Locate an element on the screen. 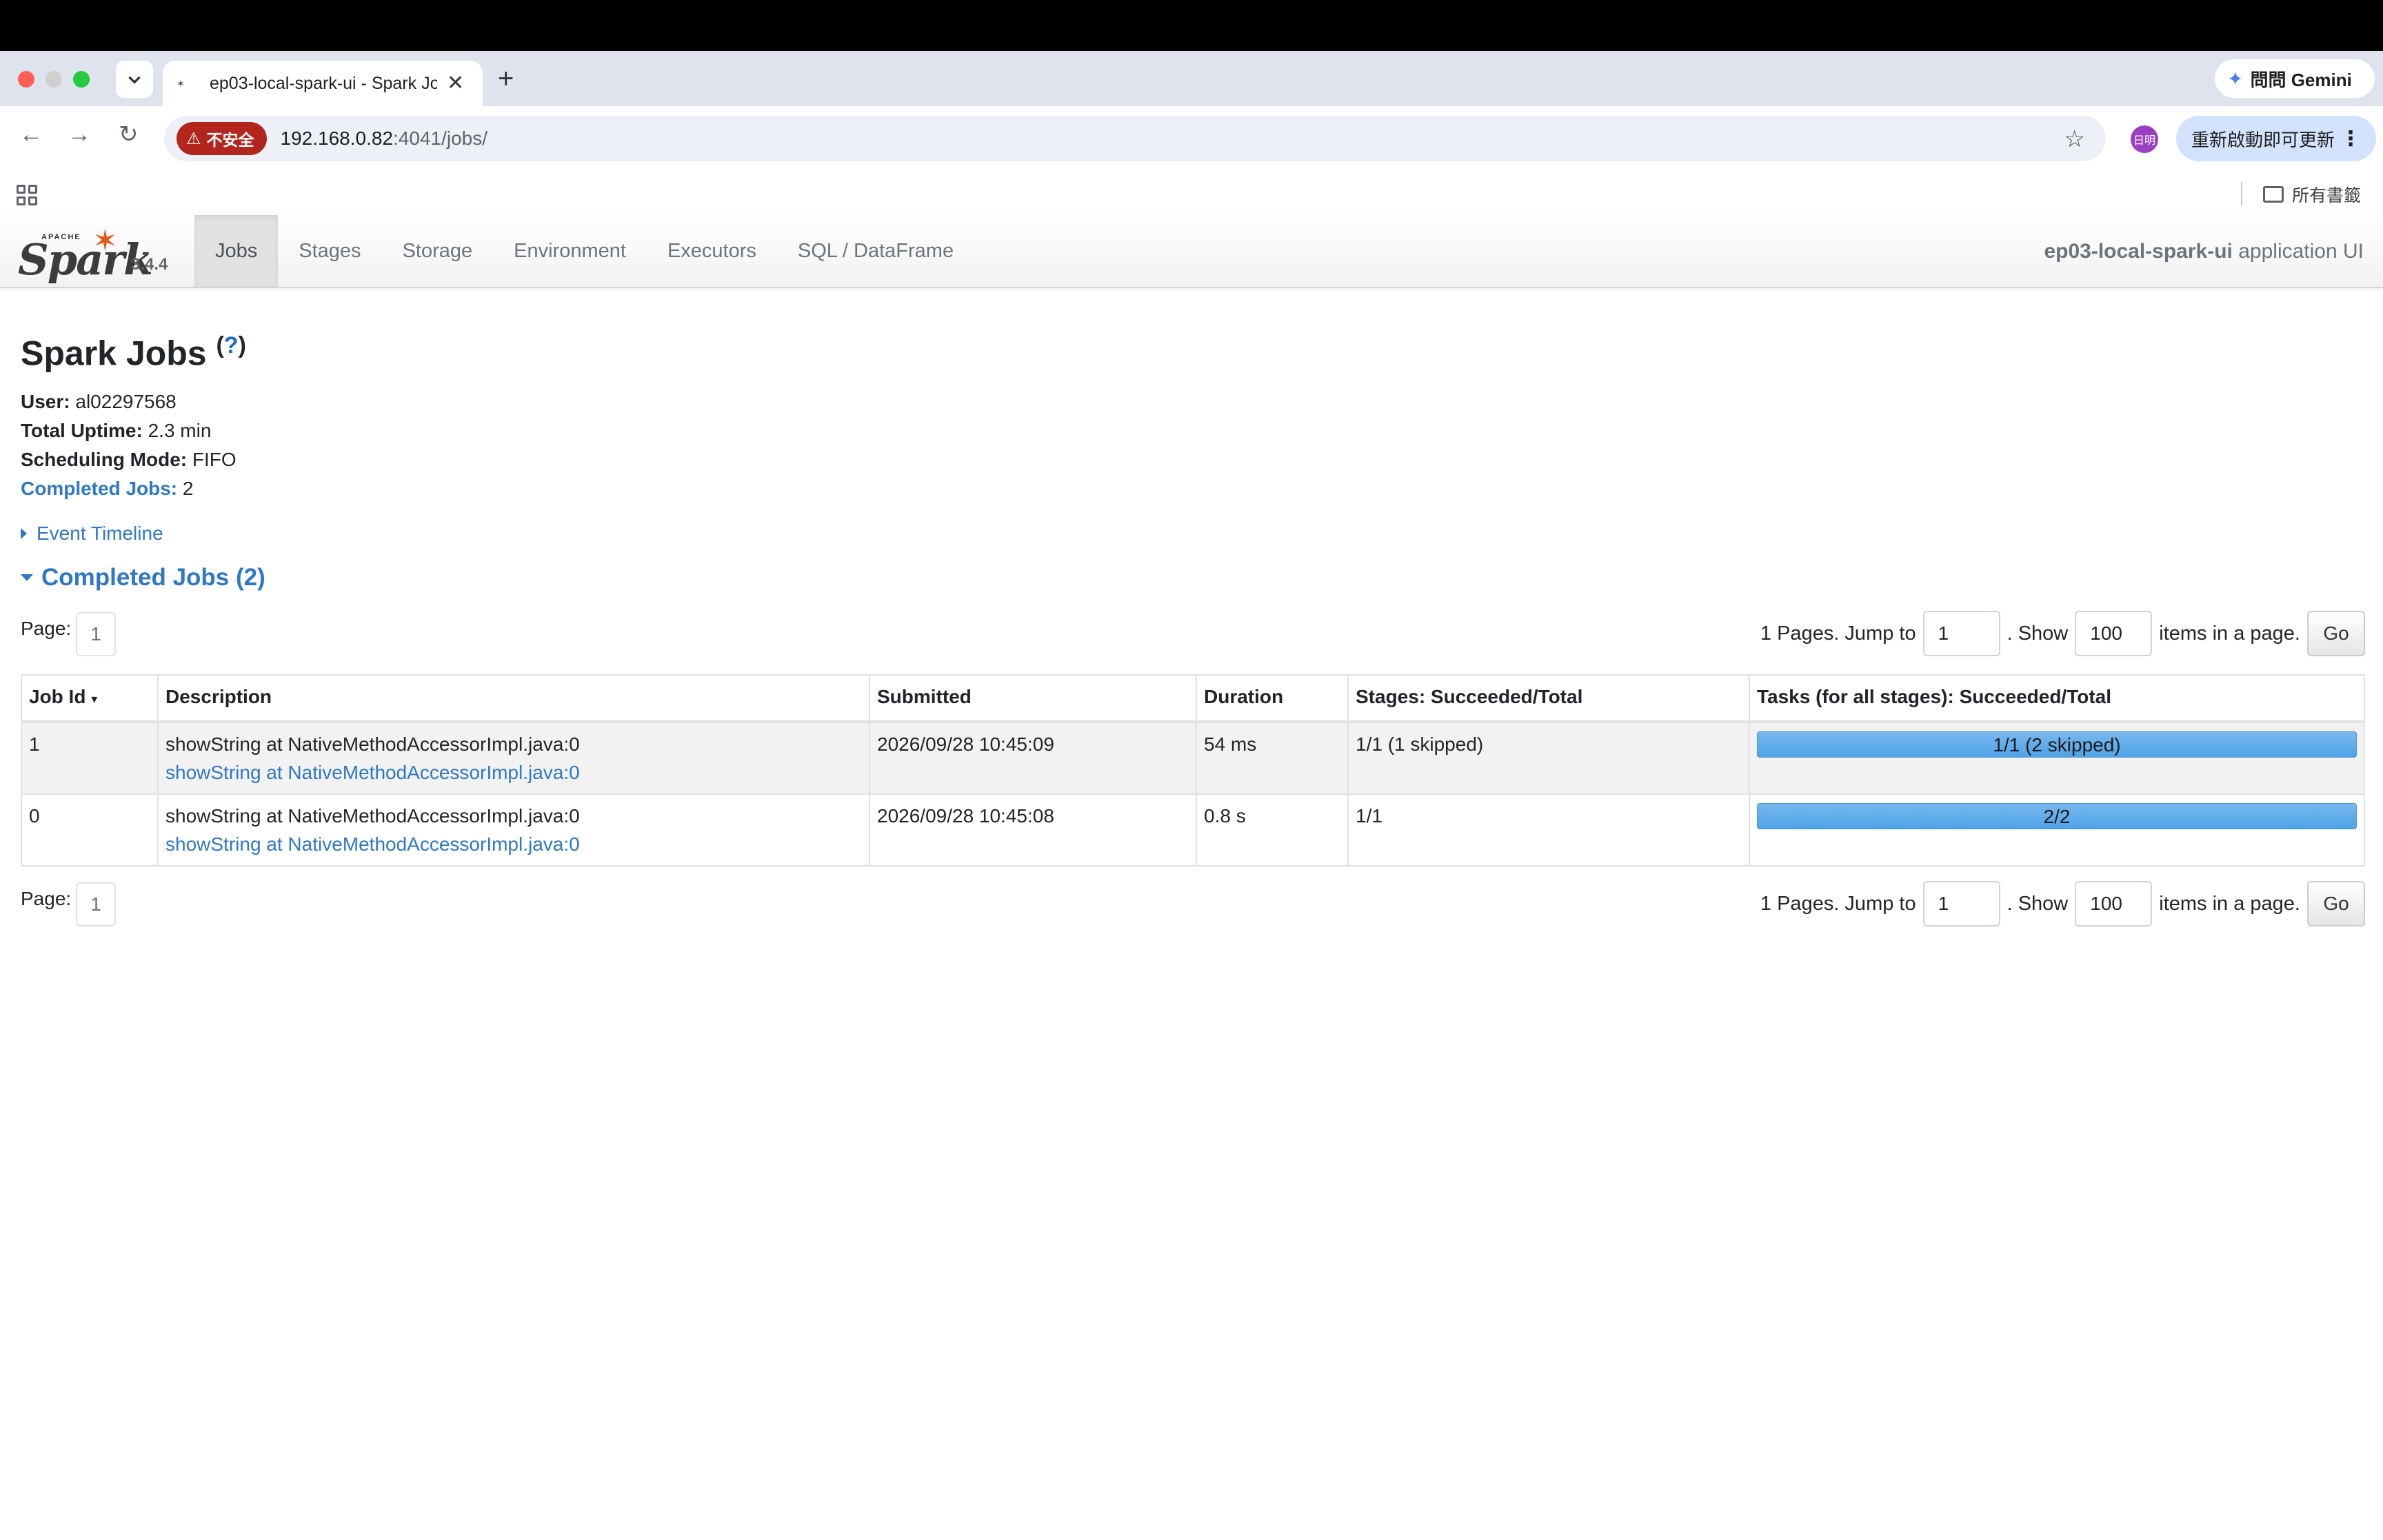  app-suffix: application UI is located at coordinates (2298, 252).